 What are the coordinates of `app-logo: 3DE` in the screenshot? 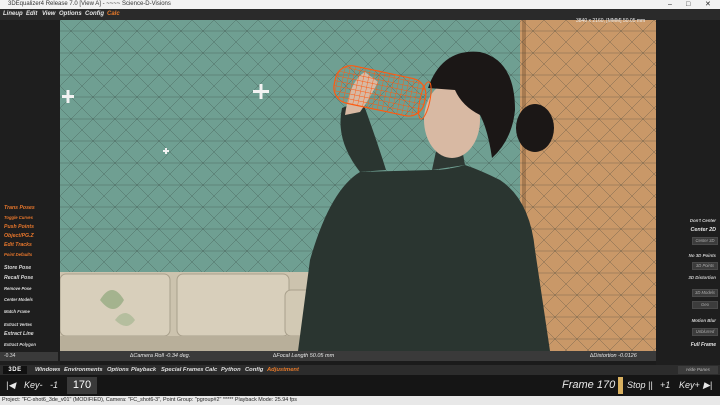 It's located at (15, 370).